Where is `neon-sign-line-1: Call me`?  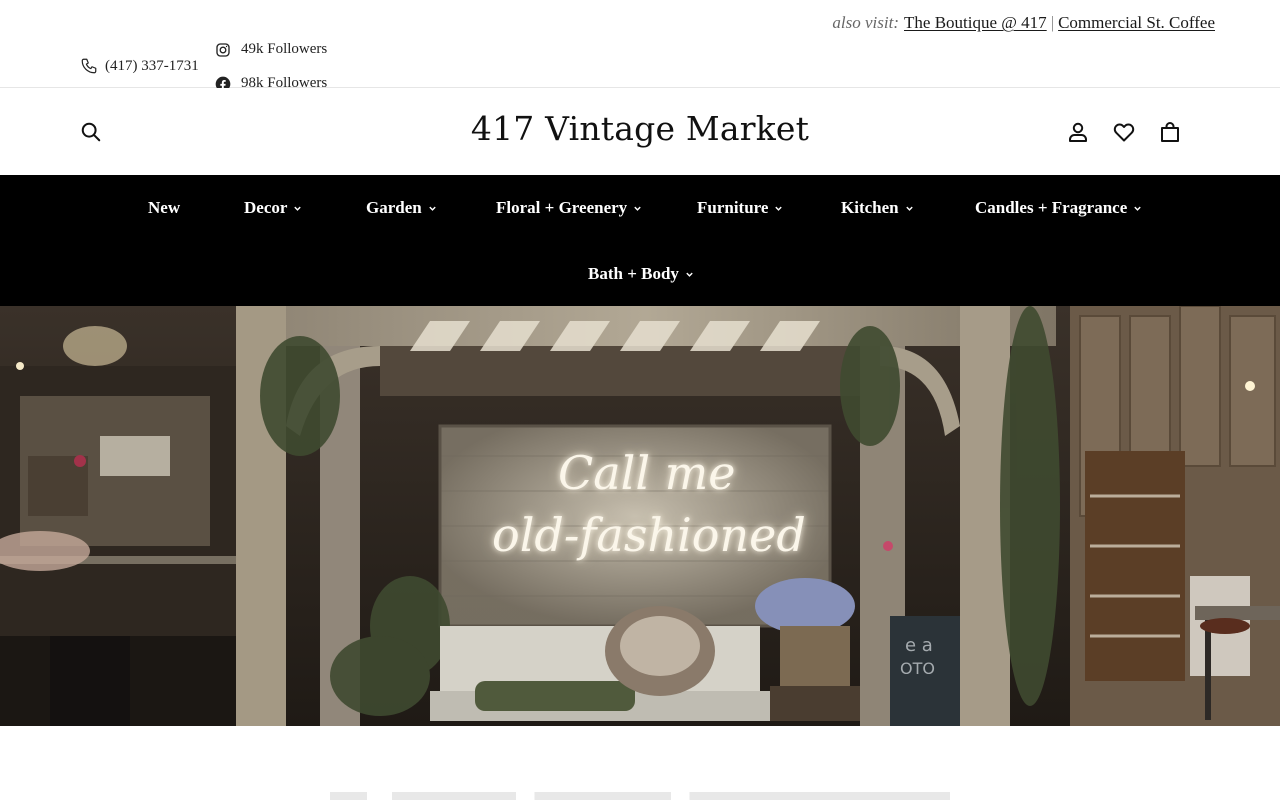
neon-sign-line-1: Call me is located at coordinates (647, 473).